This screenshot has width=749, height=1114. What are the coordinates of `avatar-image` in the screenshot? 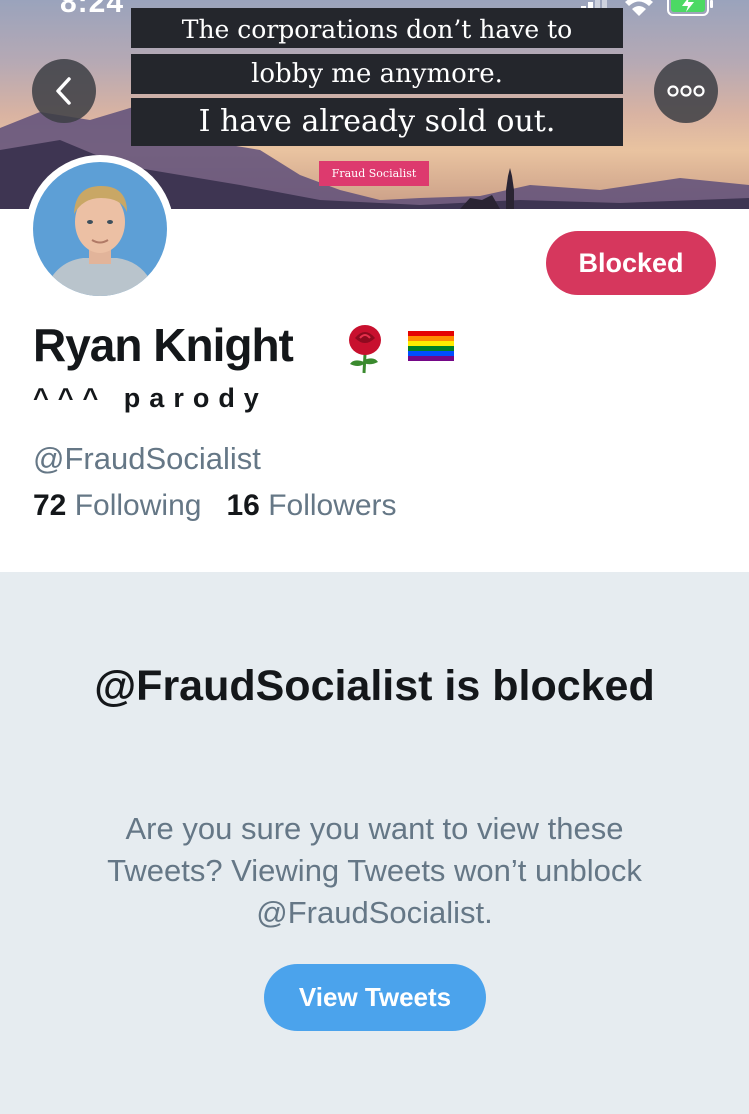 It's located at (100, 229).